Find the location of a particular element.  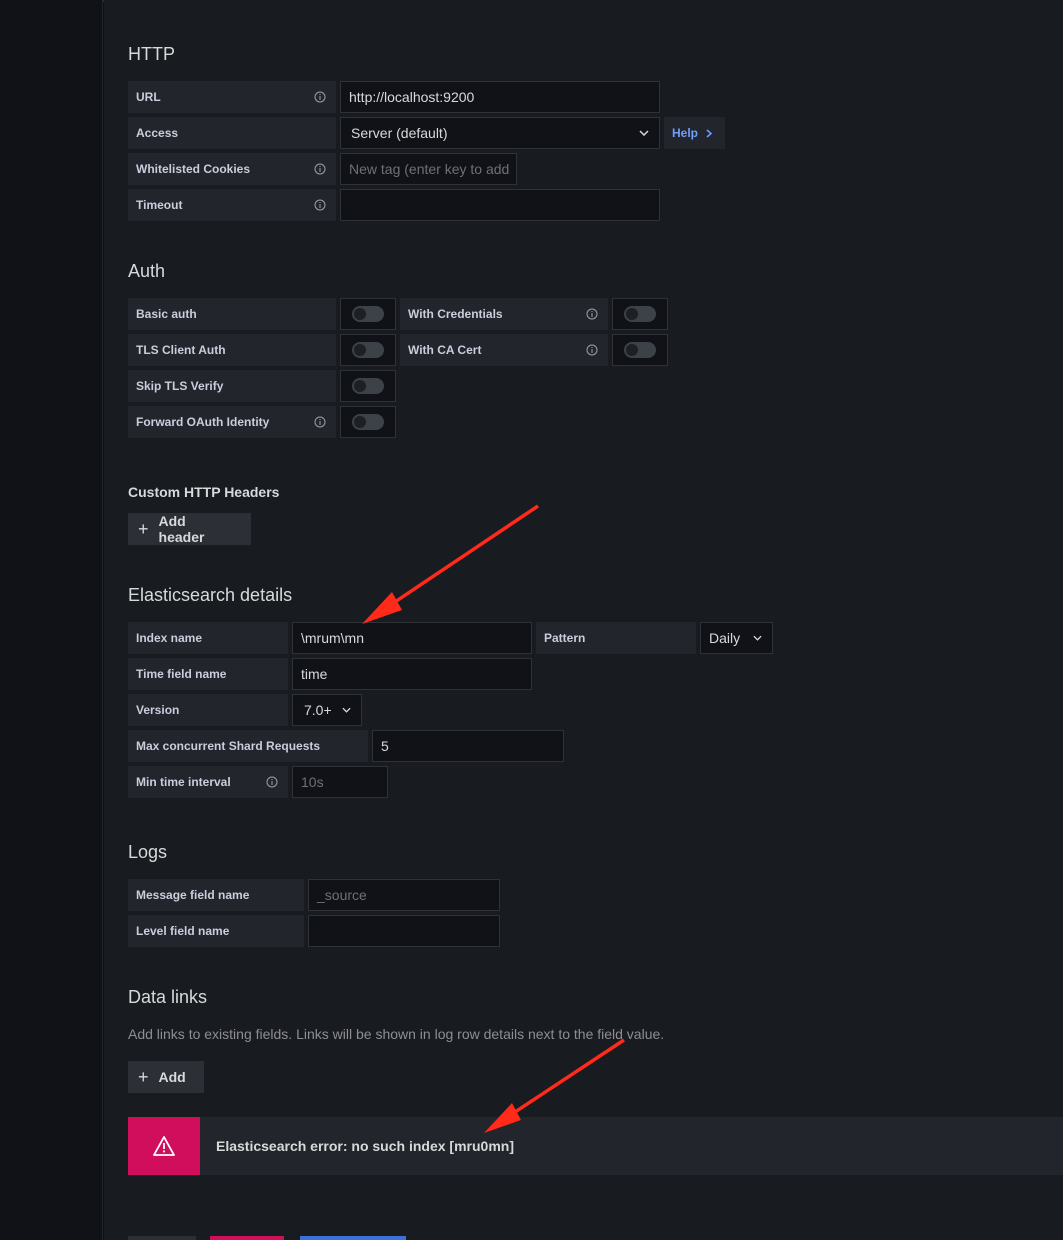

url-input: http://localhost:9200 is located at coordinates (500, 97).